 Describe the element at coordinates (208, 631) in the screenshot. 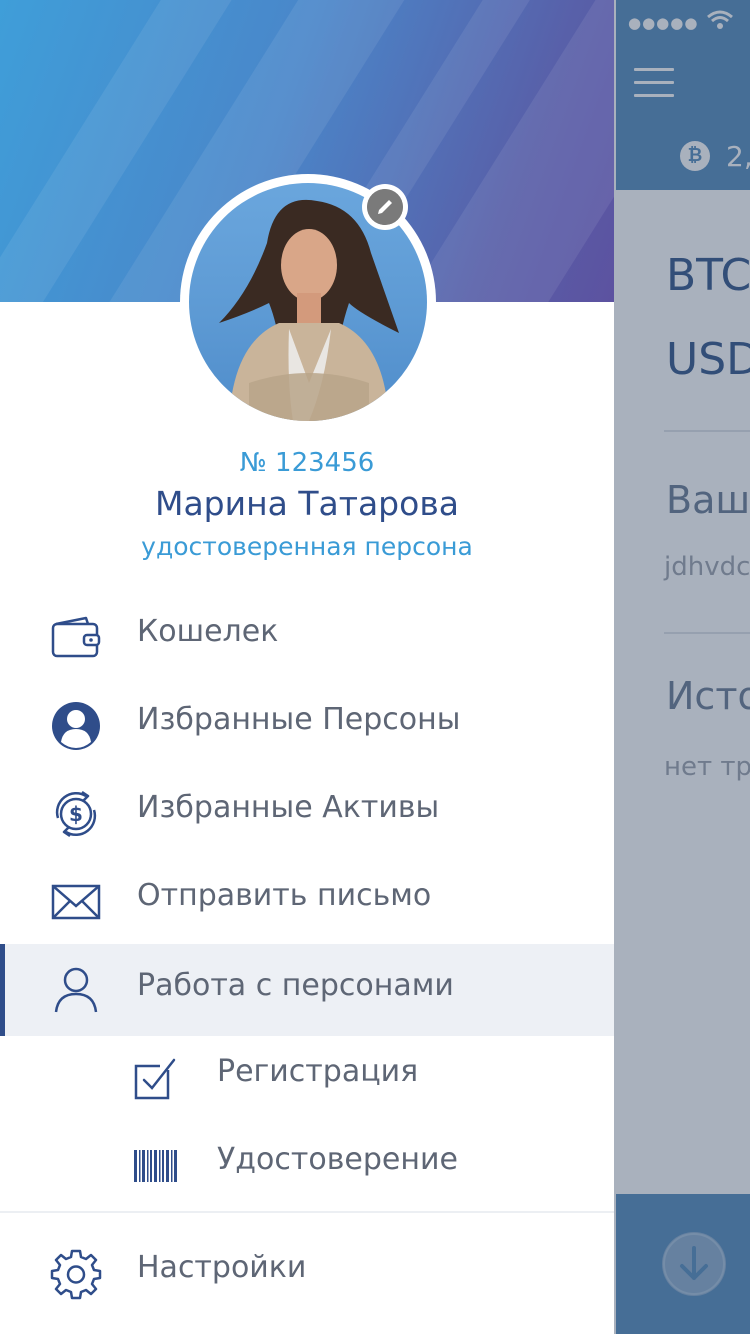

I see `menu-label-wallet: Кошелек` at that location.